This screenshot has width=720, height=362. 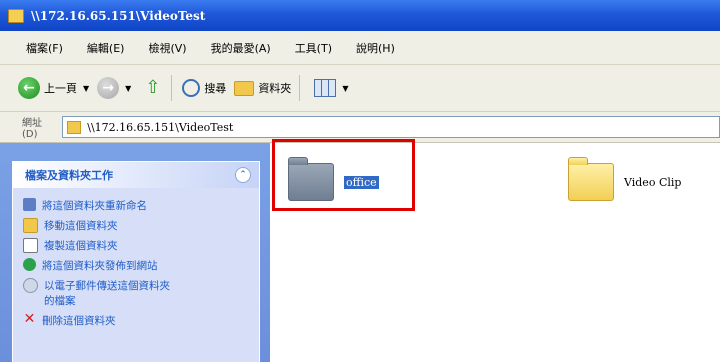 I want to click on panel-title: 檔案及資料夾工作, so click(x=69, y=175).